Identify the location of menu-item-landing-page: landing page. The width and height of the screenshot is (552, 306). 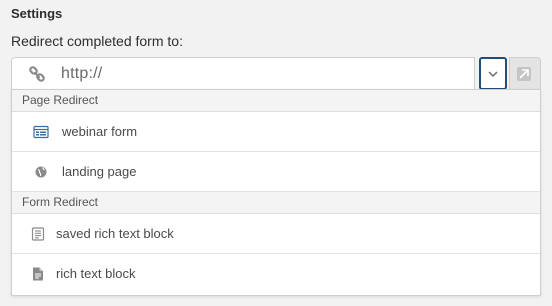
(276, 172).